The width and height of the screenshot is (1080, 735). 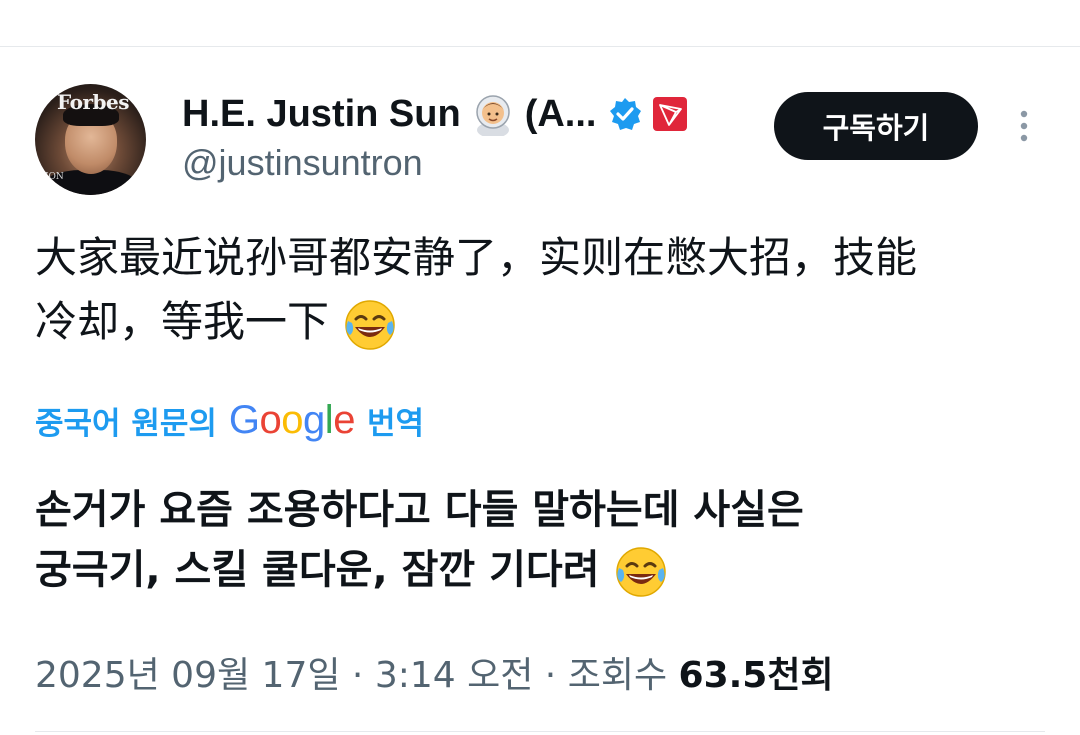 I want to click on translate-prefix: 중국어 원문의, so click(x=126, y=420).